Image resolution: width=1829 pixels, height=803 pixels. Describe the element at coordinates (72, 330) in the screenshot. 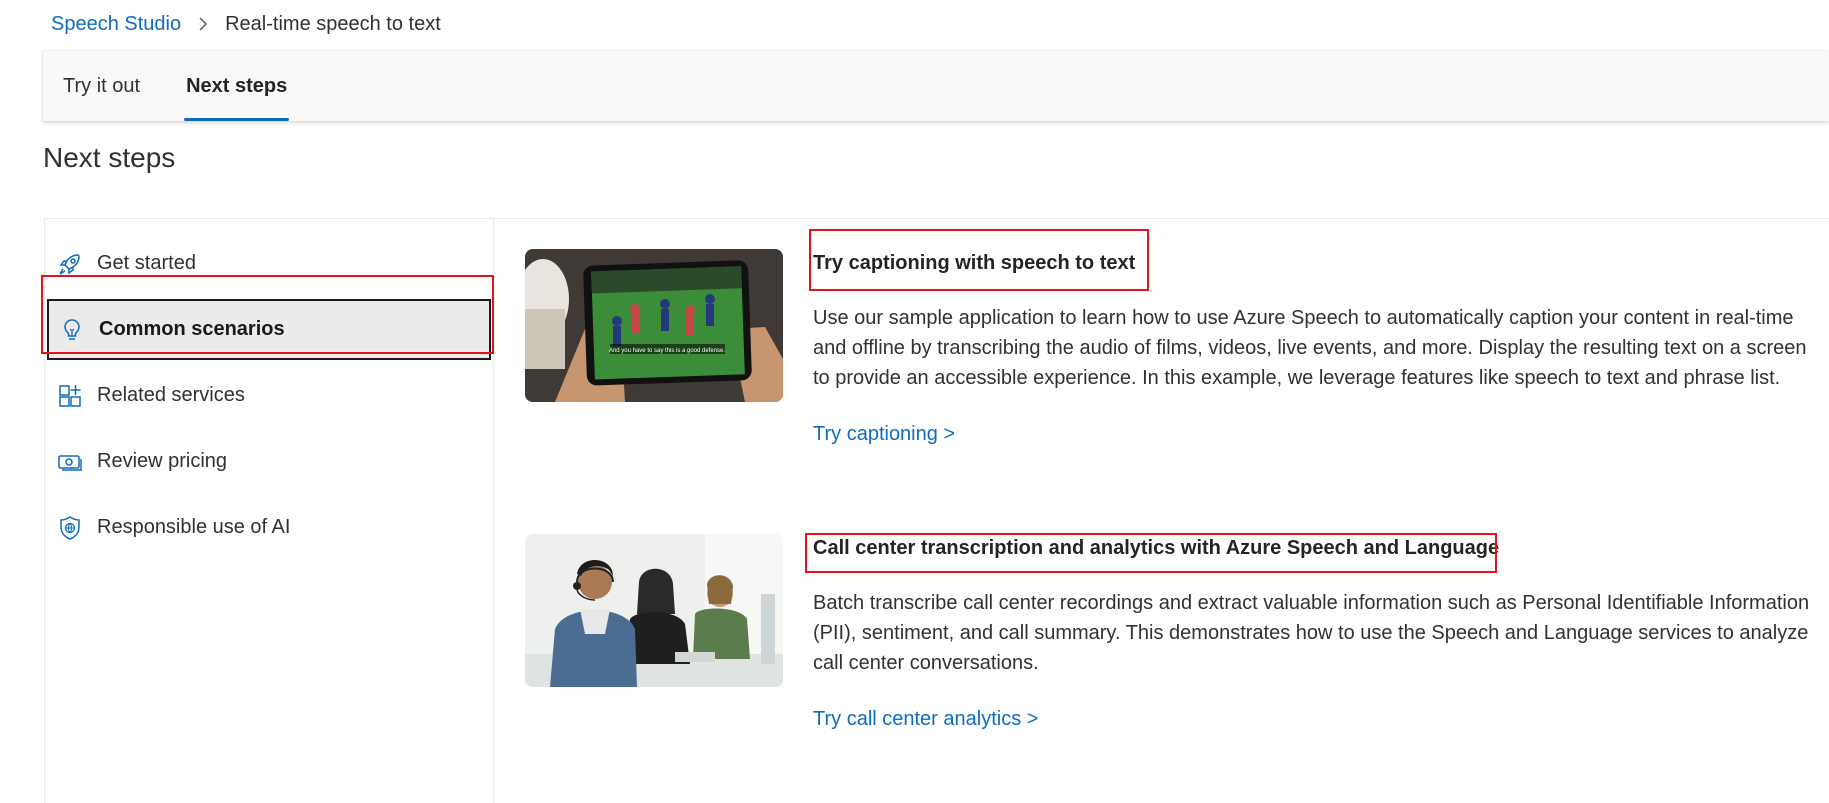

I see `lightbulb-icon` at that location.